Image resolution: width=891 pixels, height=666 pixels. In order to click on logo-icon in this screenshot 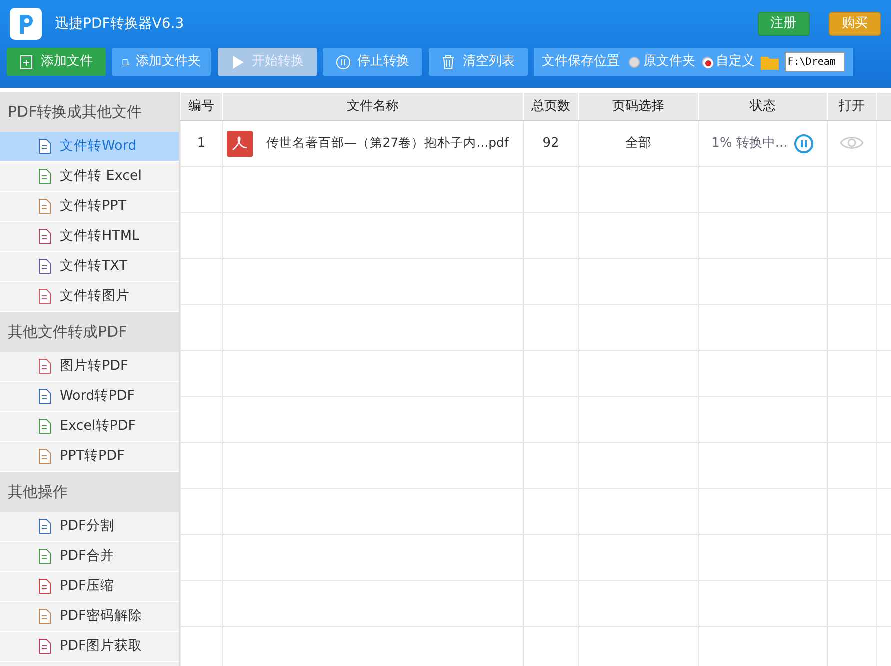, I will do `click(26, 24)`.